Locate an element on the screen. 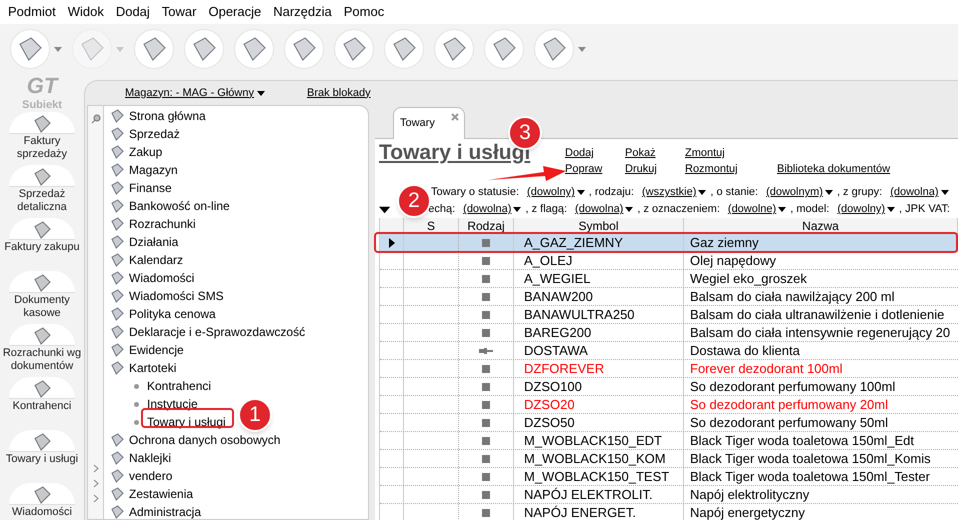  table-row: BANAW200 Balsam do ciała nawilżający 200 ml is located at coordinates (669, 297).